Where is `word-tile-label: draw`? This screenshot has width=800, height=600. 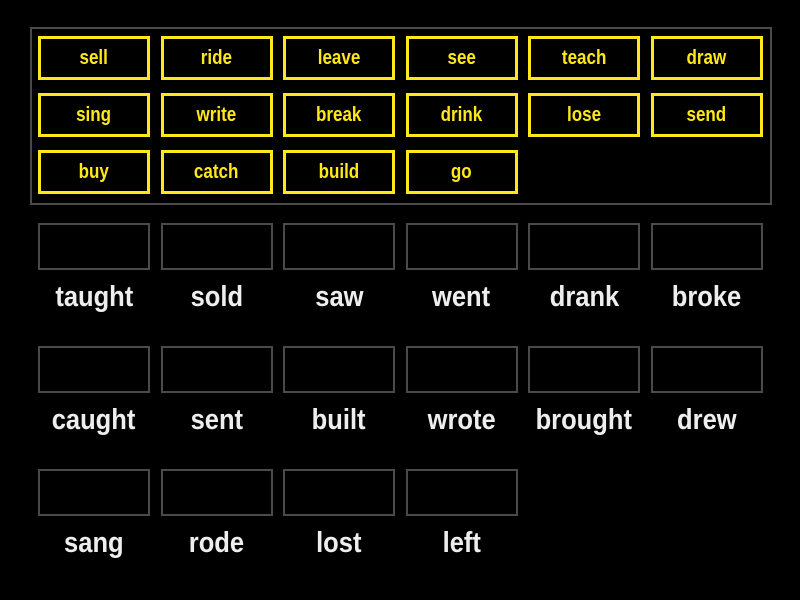 word-tile-label: draw is located at coordinates (706, 57).